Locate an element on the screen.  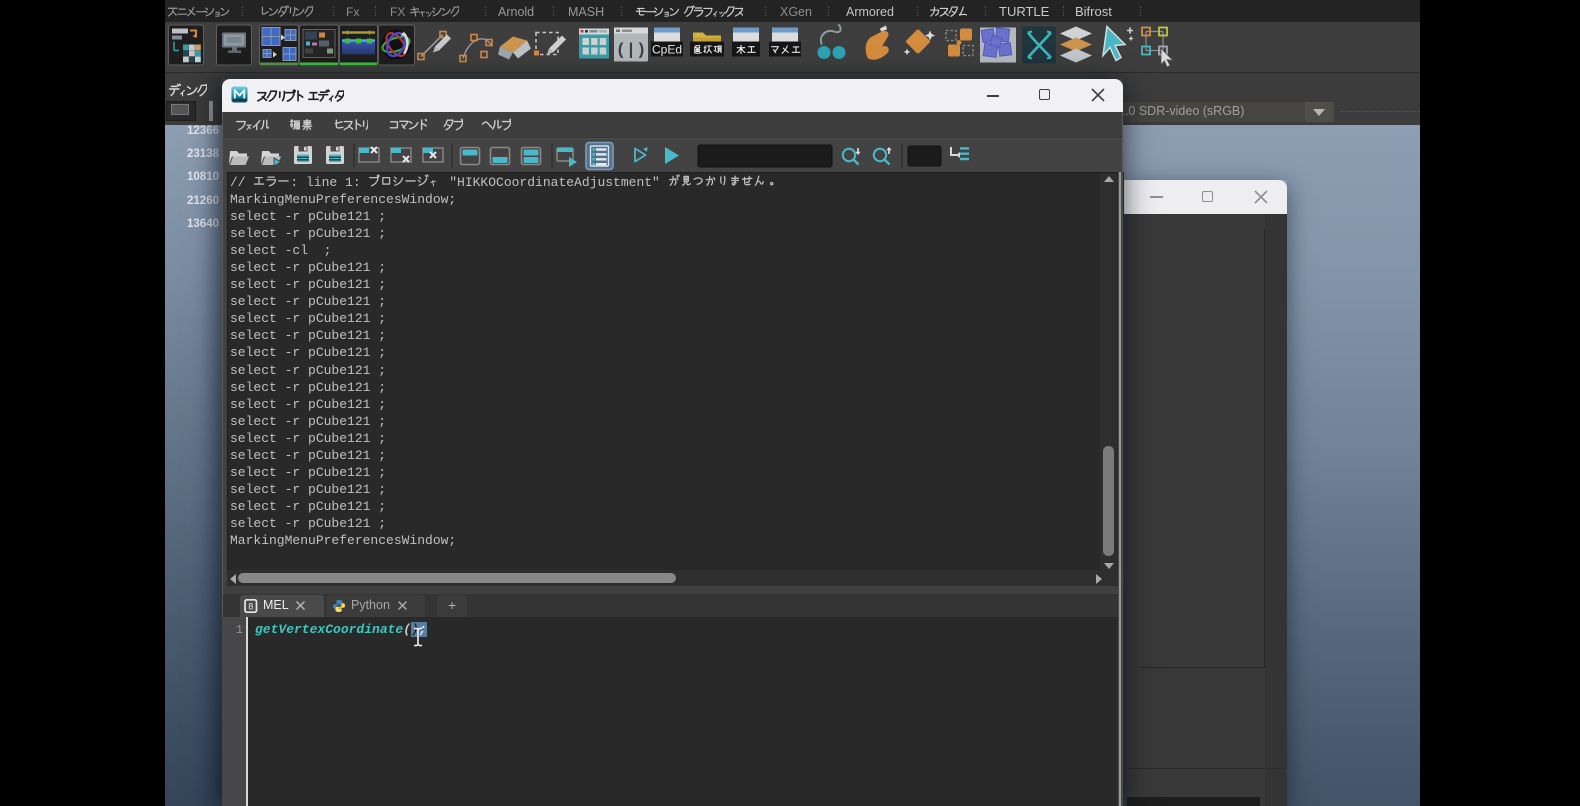
svg-text: 8 is located at coordinates (250, 607).